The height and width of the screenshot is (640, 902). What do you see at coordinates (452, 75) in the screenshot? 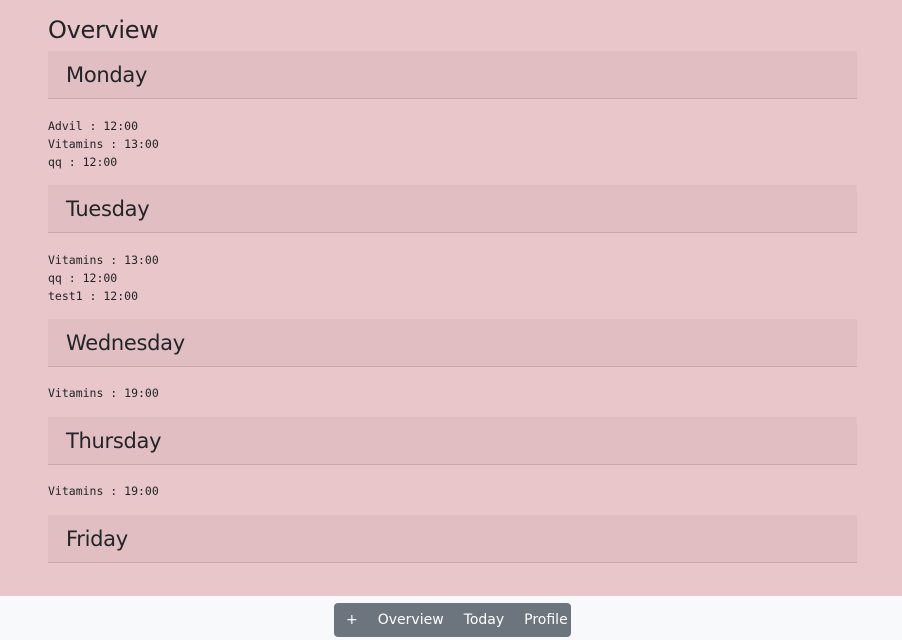
I see `day-header-monday: Monday` at bounding box center [452, 75].